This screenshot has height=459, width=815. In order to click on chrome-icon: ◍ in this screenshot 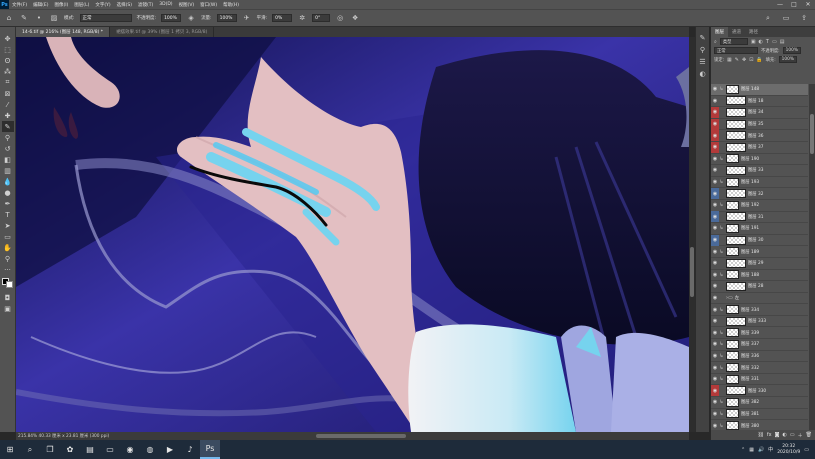, I will do `click(150, 449)`.